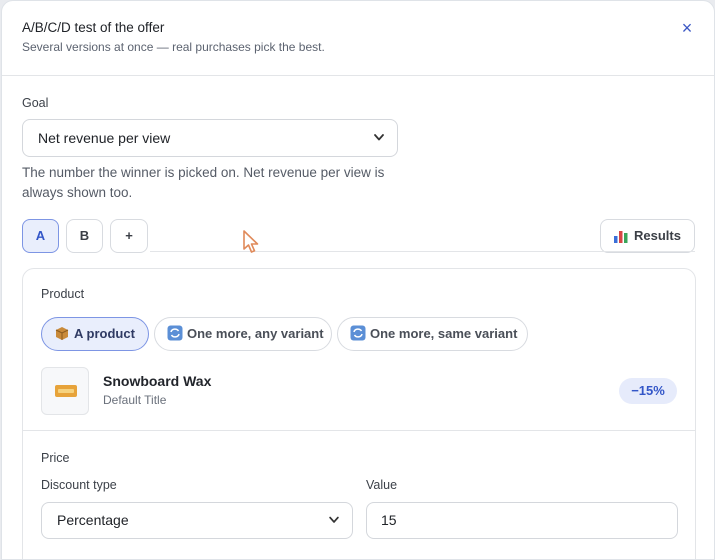  What do you see at coordinates (657, 235) in the screenshot?
I see `results-button-label: Results` at bounding box center [657, 235].